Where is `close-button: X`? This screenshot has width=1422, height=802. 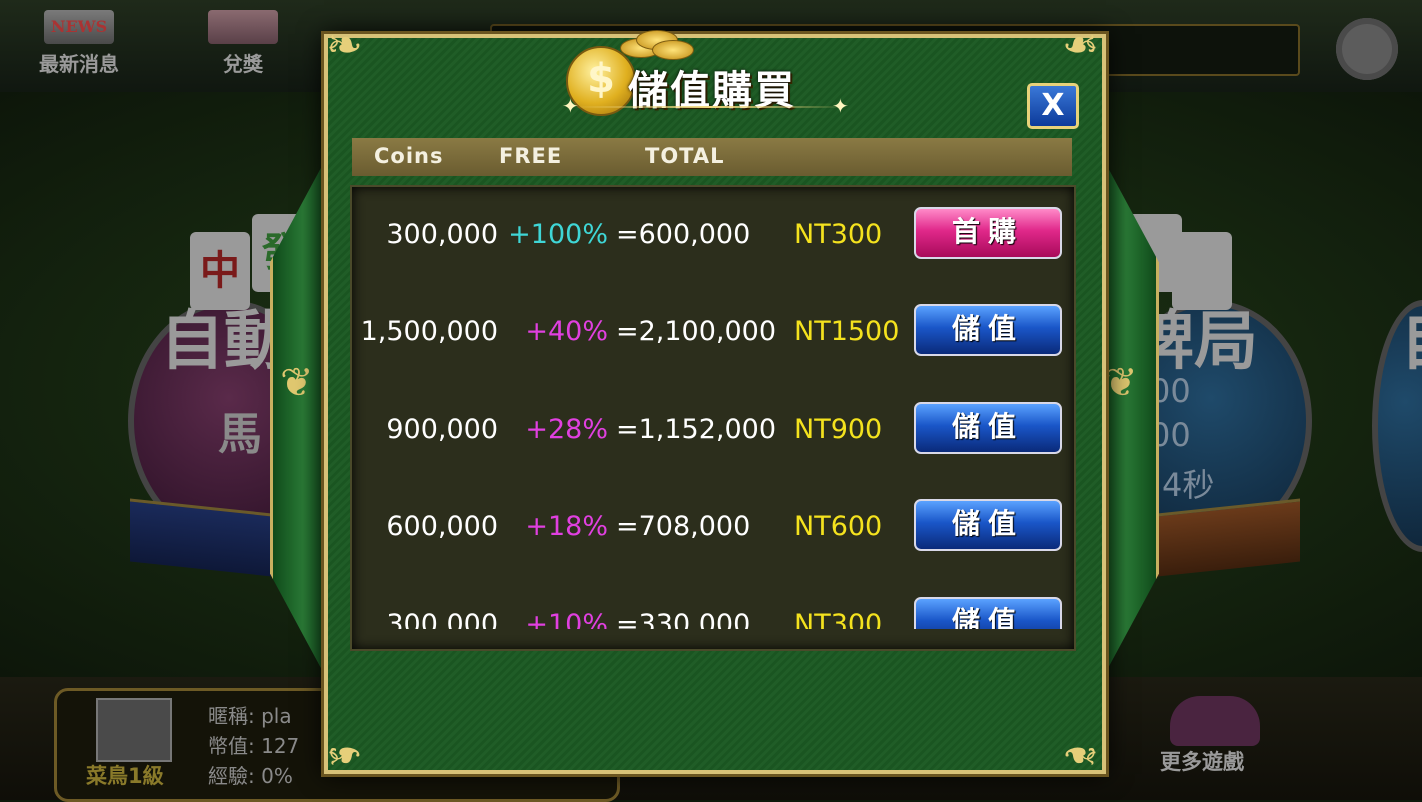
close-button: X is located at coordinates (1053, 106).